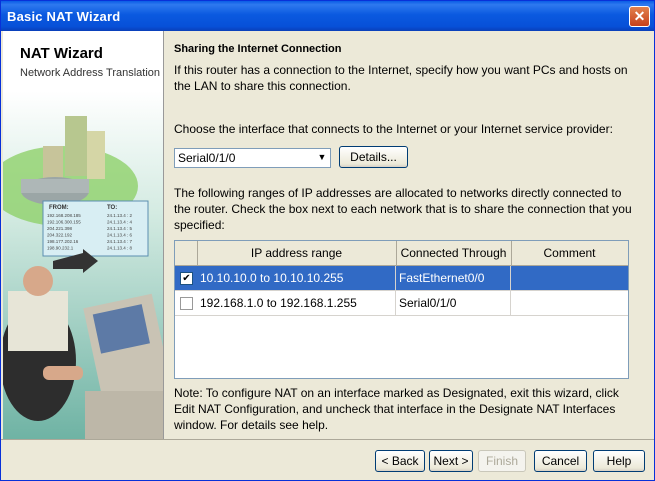 Image resolution: width=655 pixels, height=481 pixels. I want to click on illustration-from-address: 198.177.202.16, so click(63, 241).